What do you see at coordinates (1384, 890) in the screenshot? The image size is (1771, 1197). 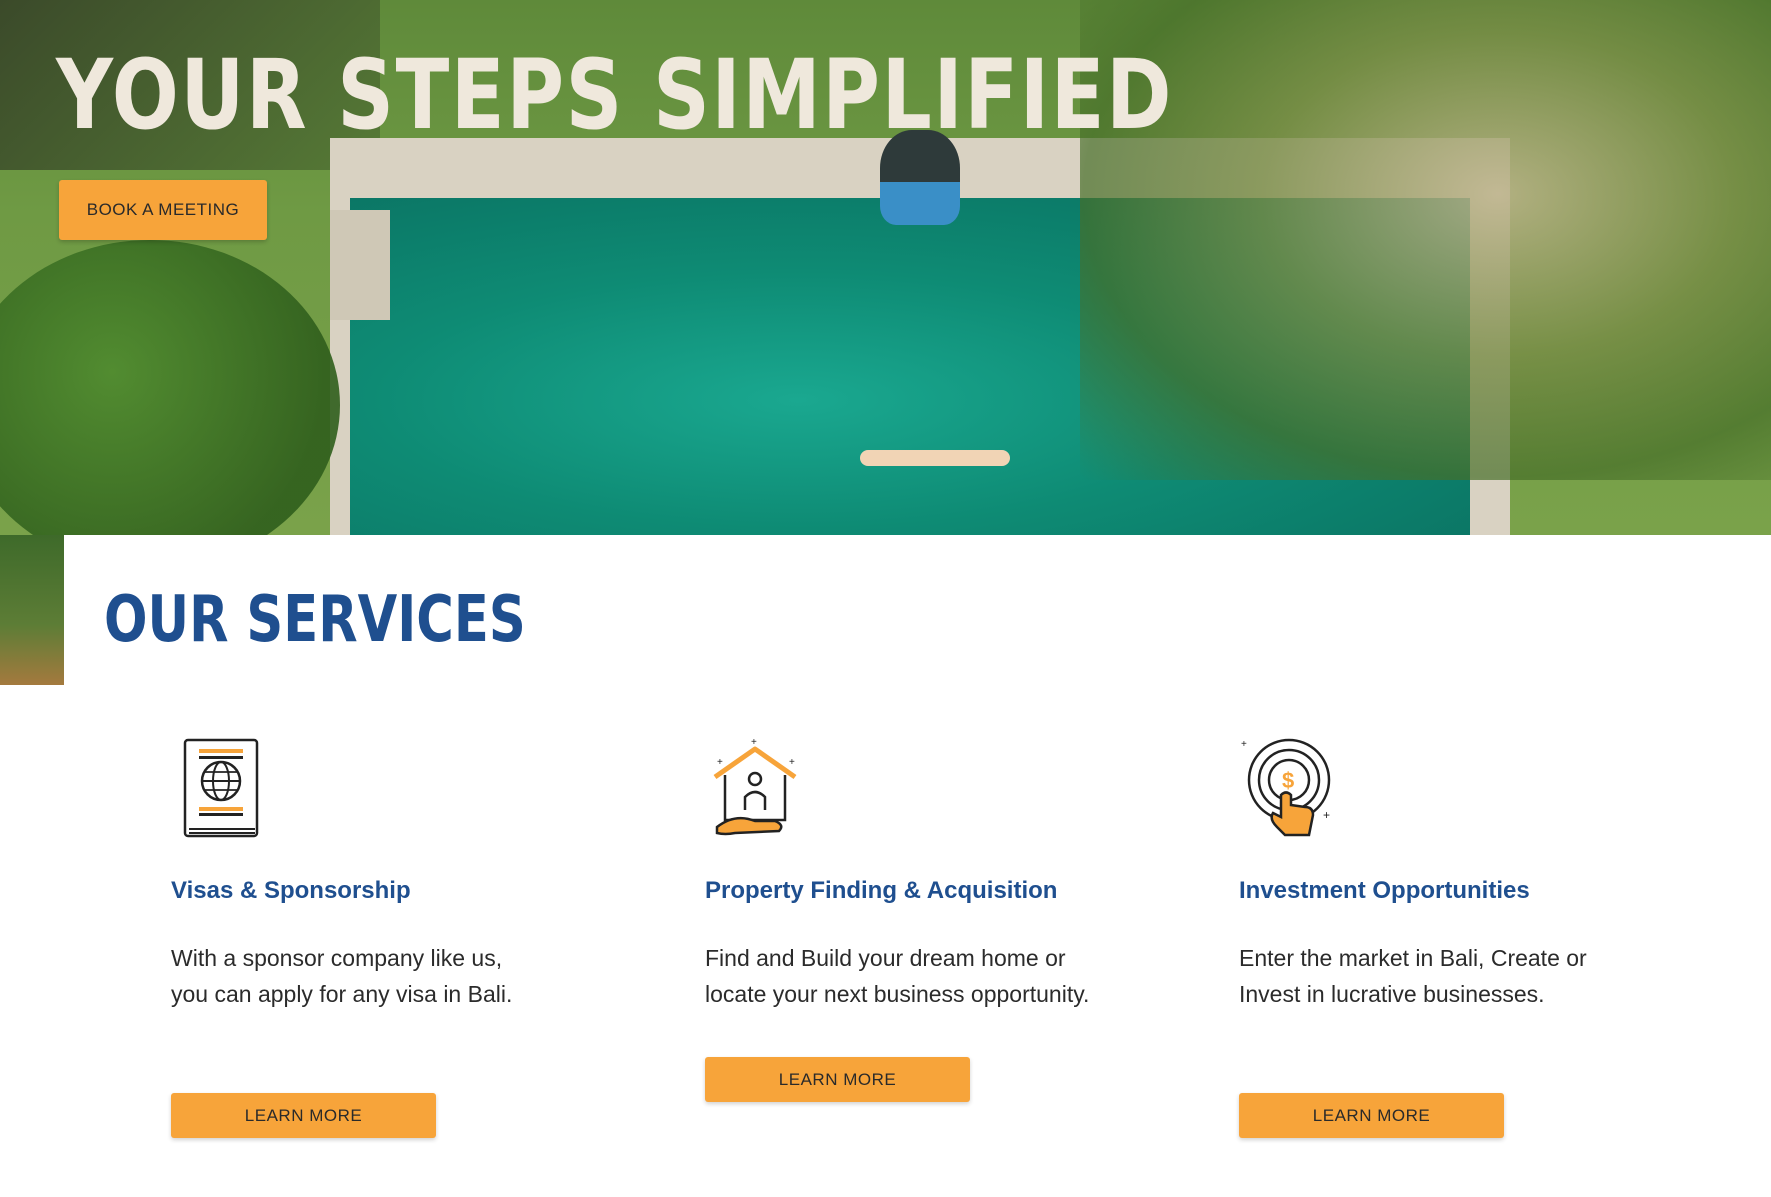 I see `service-title: Investment Opportunities` at bounding box center [1384, 890].